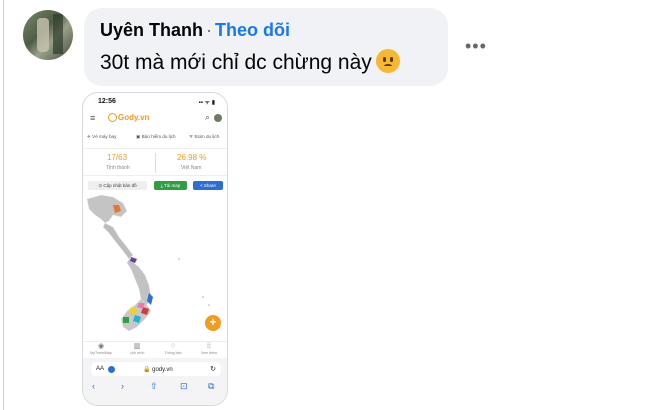  I want to click on download-map-button: ⤓ Tải map, so click(170, 185).